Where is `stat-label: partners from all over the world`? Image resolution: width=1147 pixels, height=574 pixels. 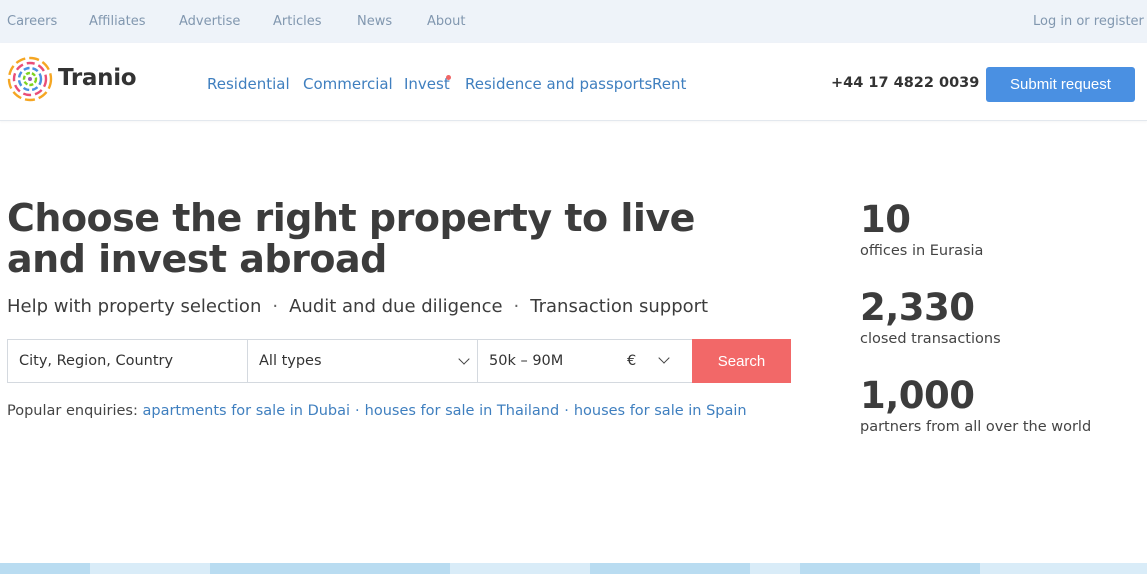
stat-label: partners from all over the world is located at coordinates (976, 427).